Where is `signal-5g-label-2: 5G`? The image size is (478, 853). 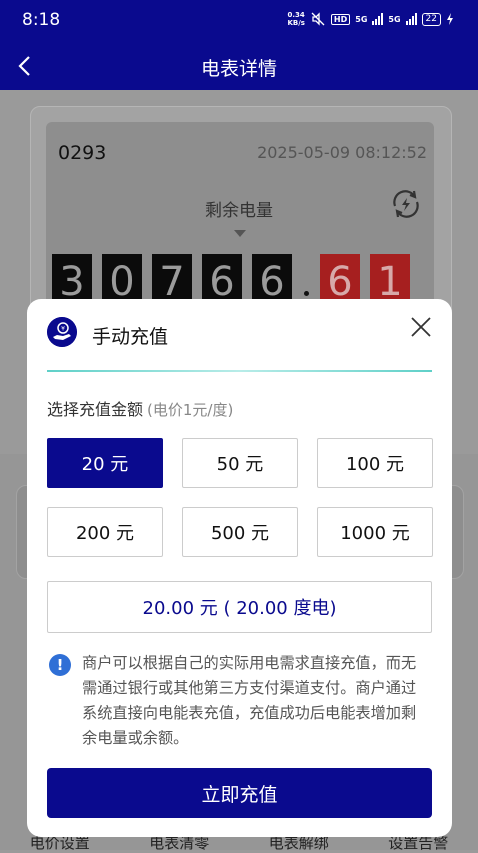
signal-5g-label-2: 5G is located at coordinates (394, 19).